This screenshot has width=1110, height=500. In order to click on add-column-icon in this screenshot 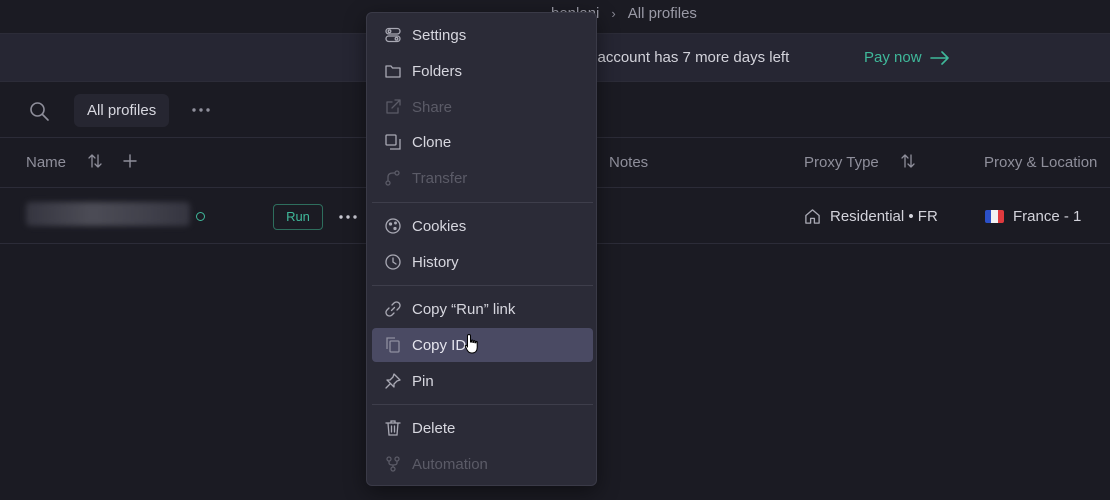, I will do `click(130, 161)`.